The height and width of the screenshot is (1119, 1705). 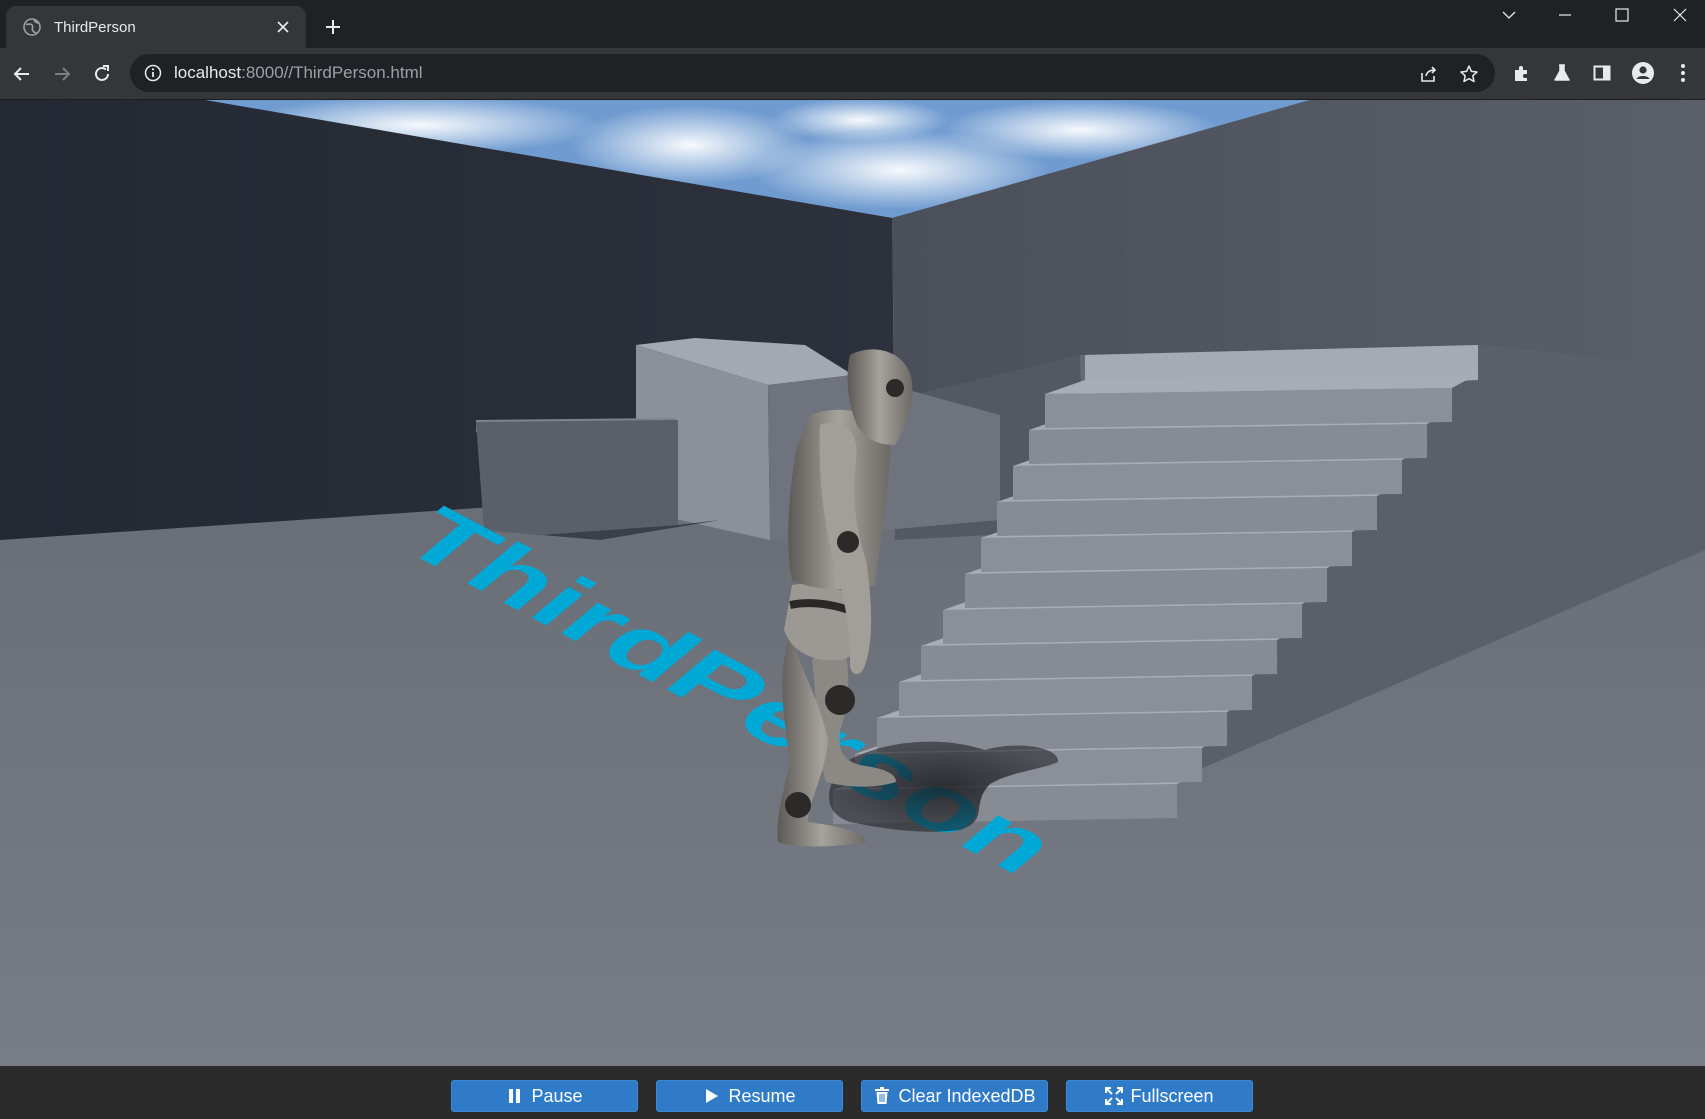 I want to click on expand-icon, so click(x=1114, y=1096).